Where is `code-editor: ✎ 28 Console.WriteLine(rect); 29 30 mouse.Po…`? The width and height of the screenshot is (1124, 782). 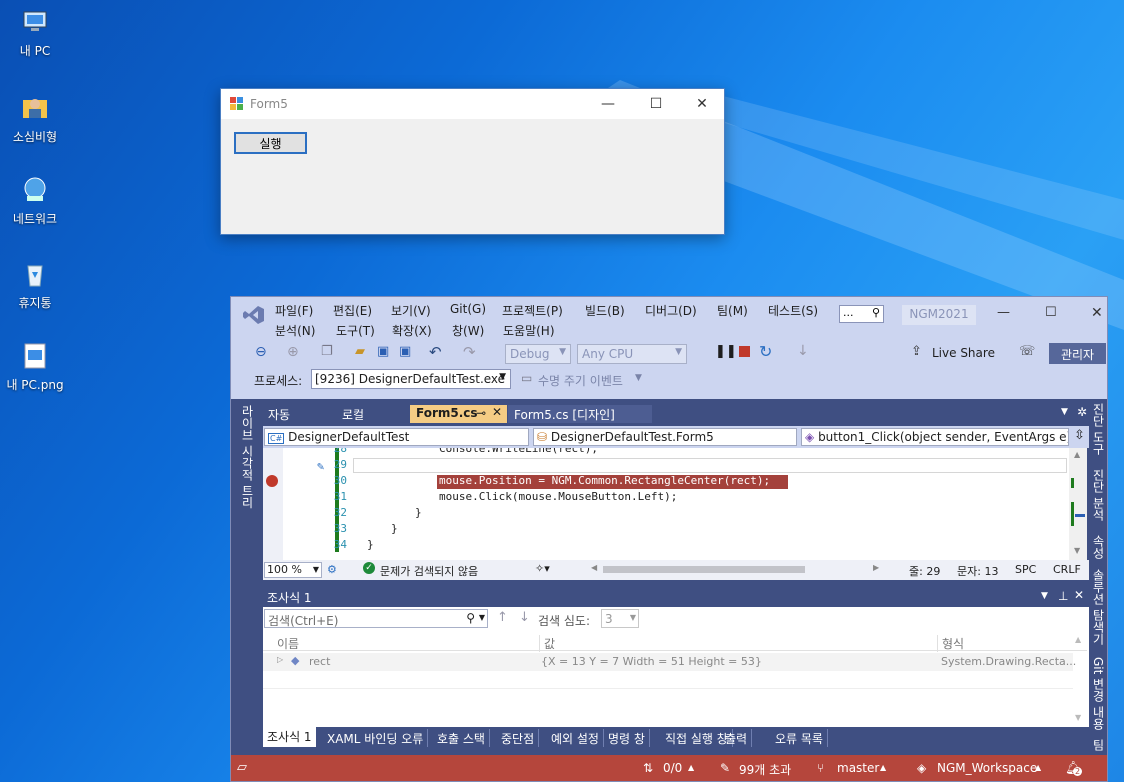 code-editor: ✎ 28 Console.WriteLine(rect); 29 30 mouse.Po… is located at coordinates (666, 504).